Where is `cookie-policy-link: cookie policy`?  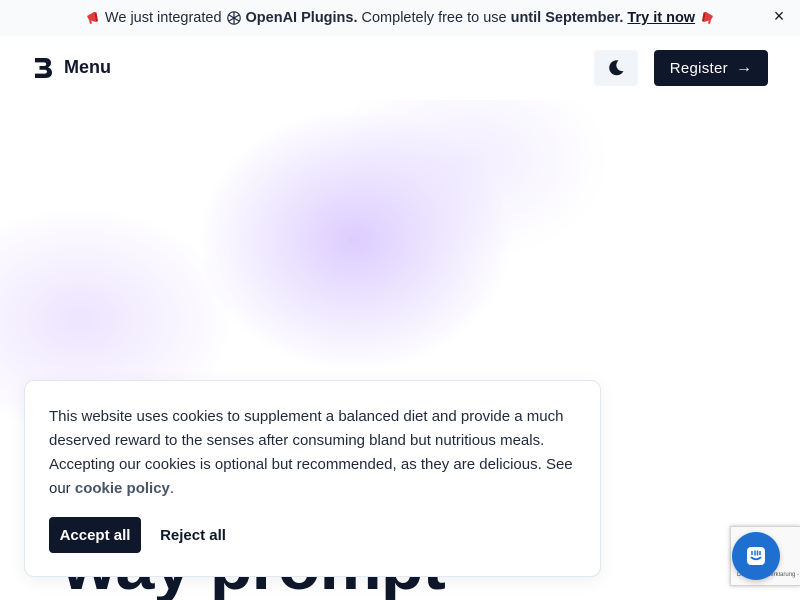
cookie-policy-link: cookie policy is located at coordinates (122, 488).